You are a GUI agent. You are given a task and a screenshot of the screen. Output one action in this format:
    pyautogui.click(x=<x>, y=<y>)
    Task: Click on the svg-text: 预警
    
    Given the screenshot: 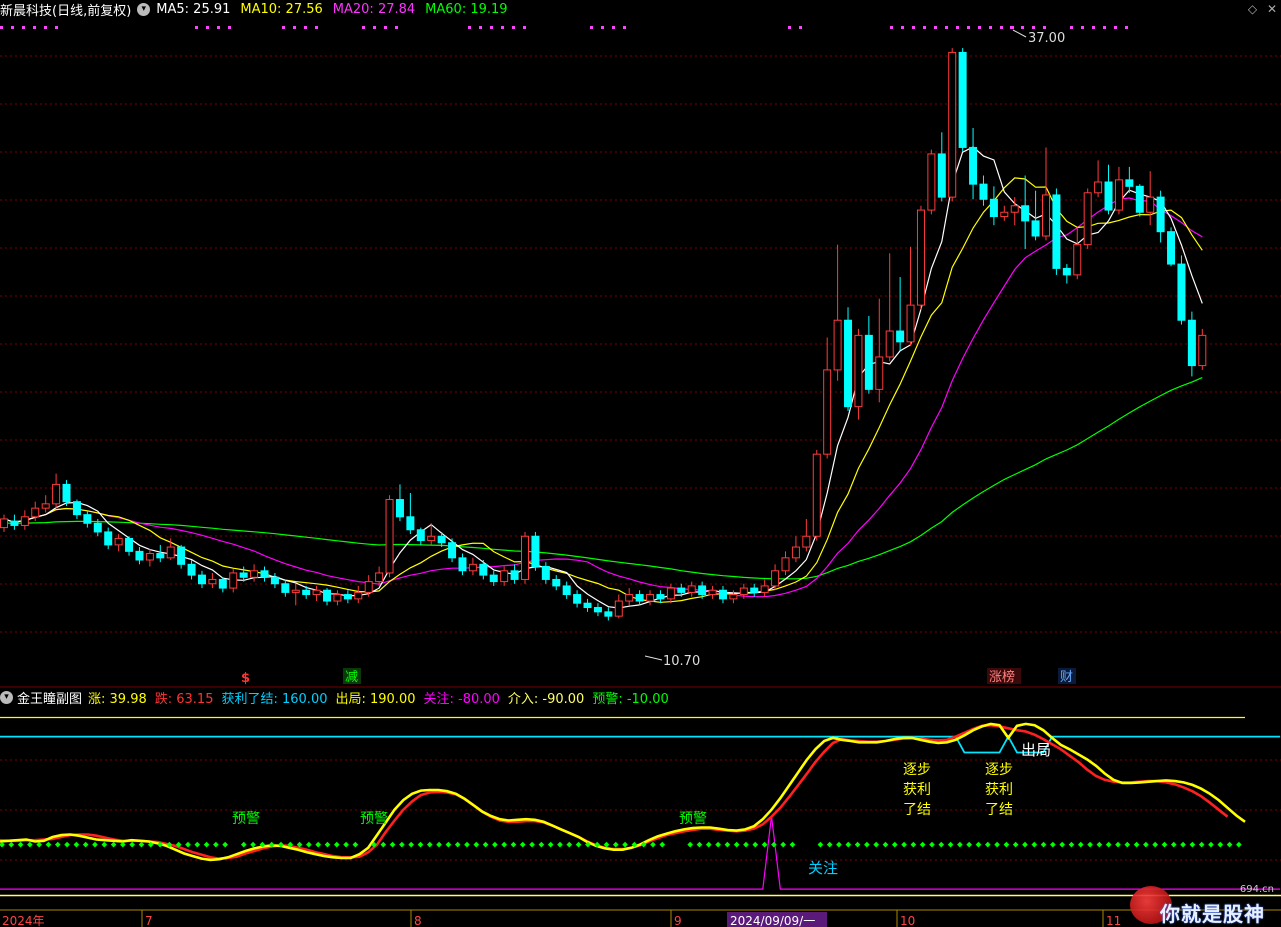 What is the action you would take?
    pyautogui.click(x=693, y=819)
    